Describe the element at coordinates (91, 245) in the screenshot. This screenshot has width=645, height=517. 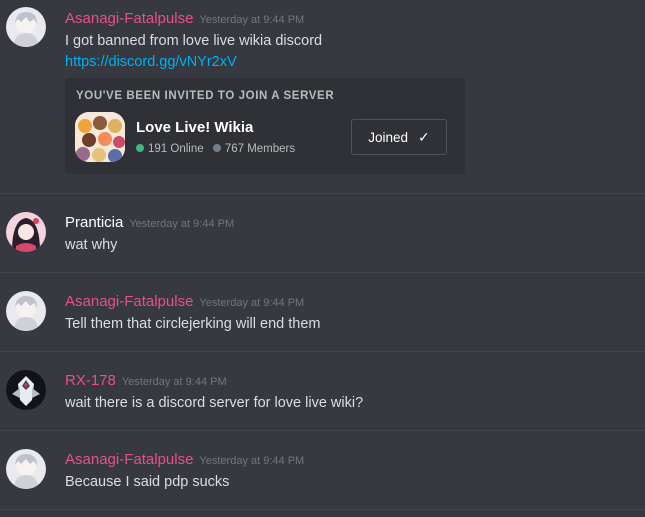
I see `message-text: wat why` at that location.